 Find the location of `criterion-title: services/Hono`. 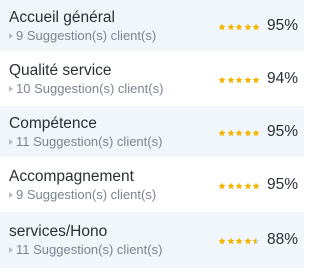

criterion-title: services/Hono is located at coordinates (58, 231).